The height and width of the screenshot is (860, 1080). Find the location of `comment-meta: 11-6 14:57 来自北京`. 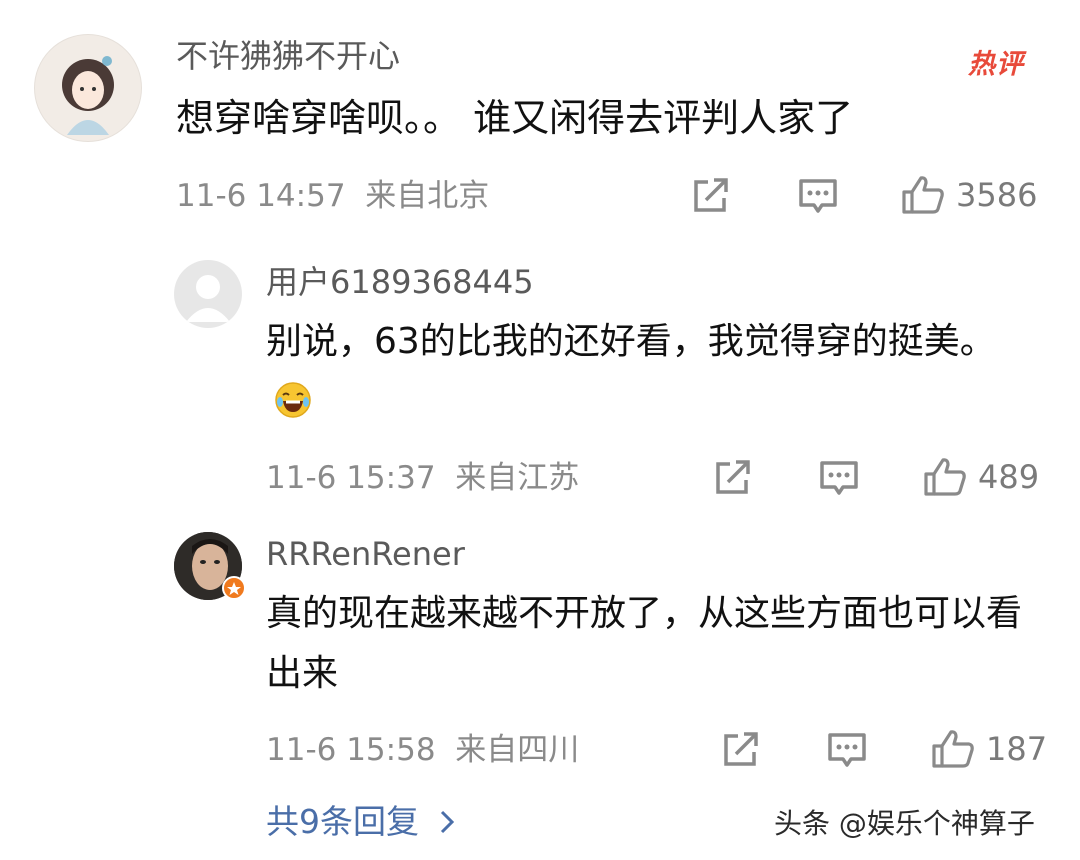

comment-meta: 11-6 14:57 来自北京 is located at coordinates (332, 196).